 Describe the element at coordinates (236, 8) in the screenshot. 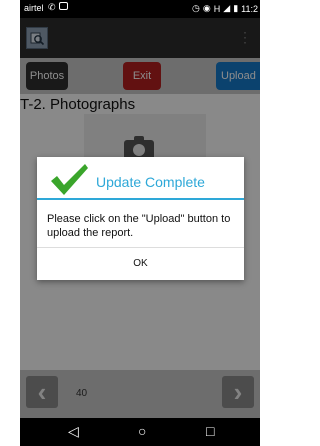

I see `battery-icon: ▮` at that location.